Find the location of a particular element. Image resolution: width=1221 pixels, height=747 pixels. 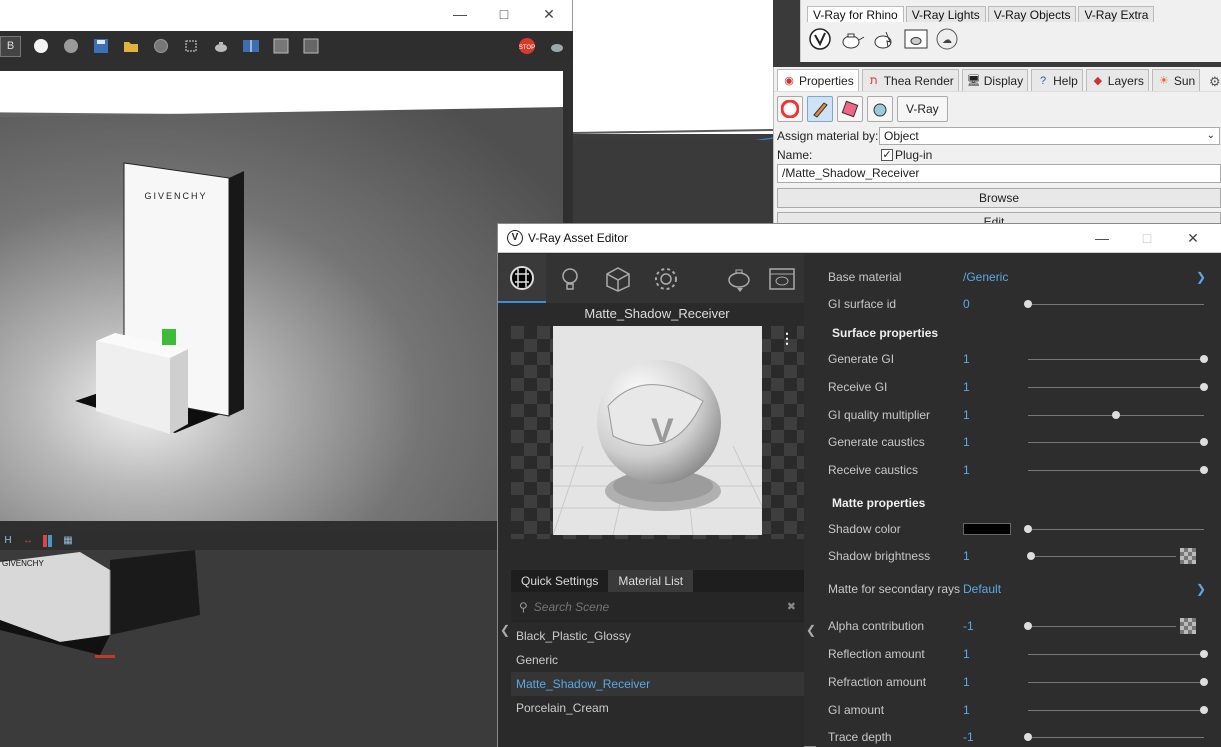

tab-material-list: Material List is located at coordinates (651, 581).